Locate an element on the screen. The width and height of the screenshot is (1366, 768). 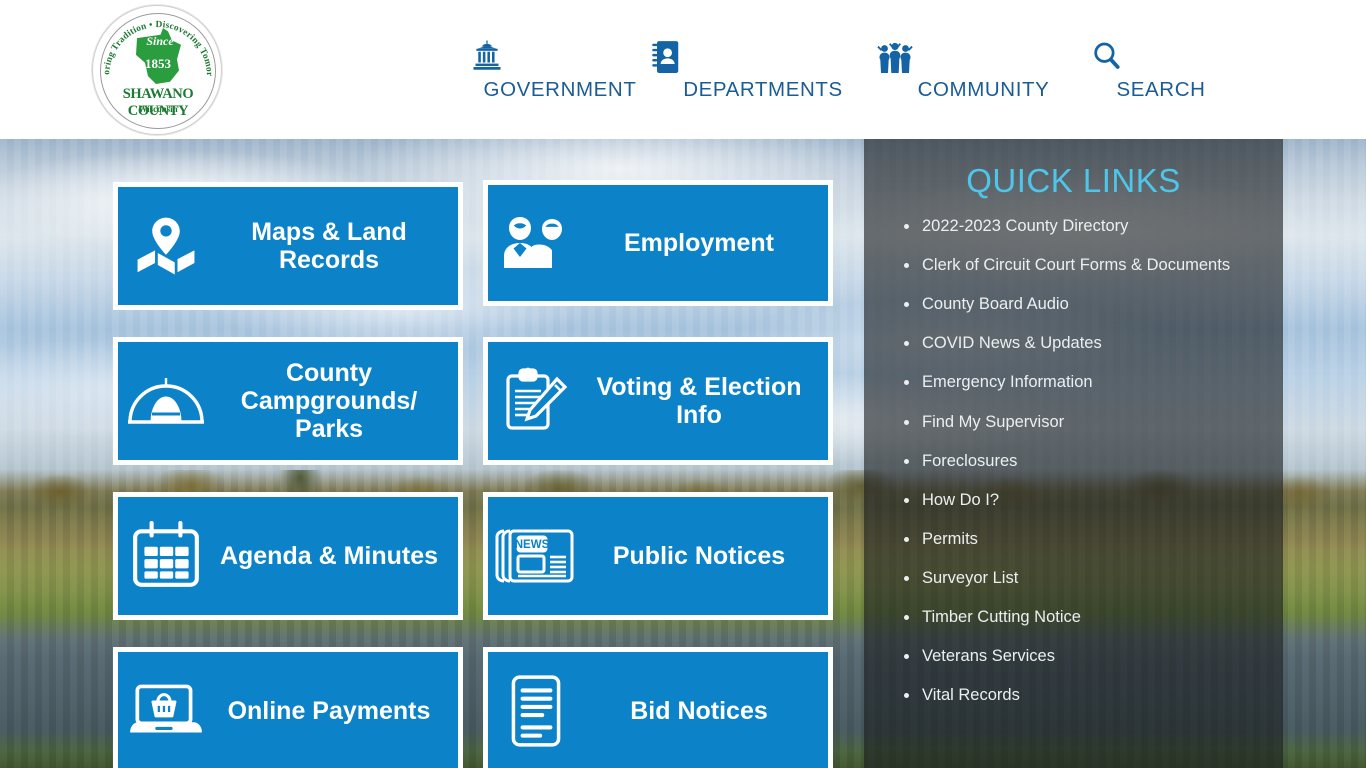
laptop-basket-icon is located at coordinates (166, 711).